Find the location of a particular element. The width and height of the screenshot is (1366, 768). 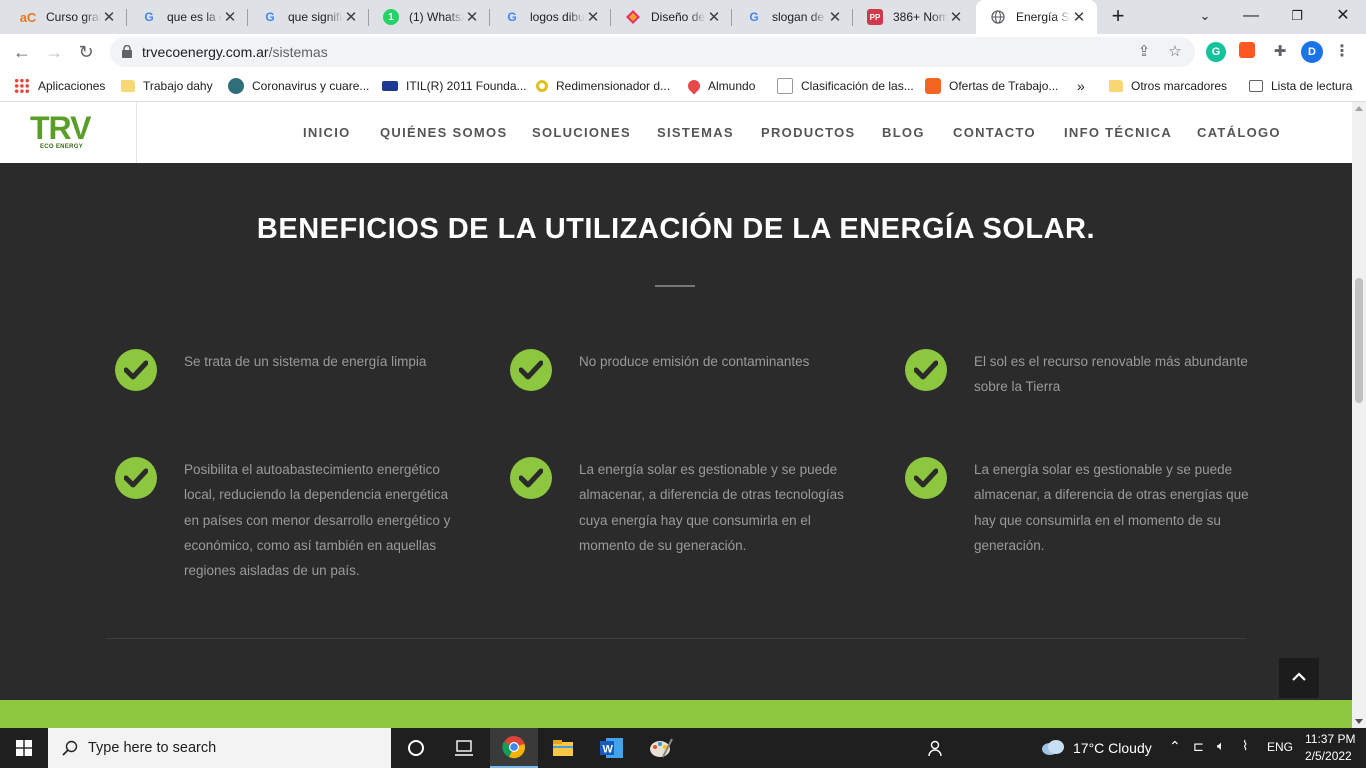

bookmark-star-icon: ☆ is located at coordinates (1175, 52).